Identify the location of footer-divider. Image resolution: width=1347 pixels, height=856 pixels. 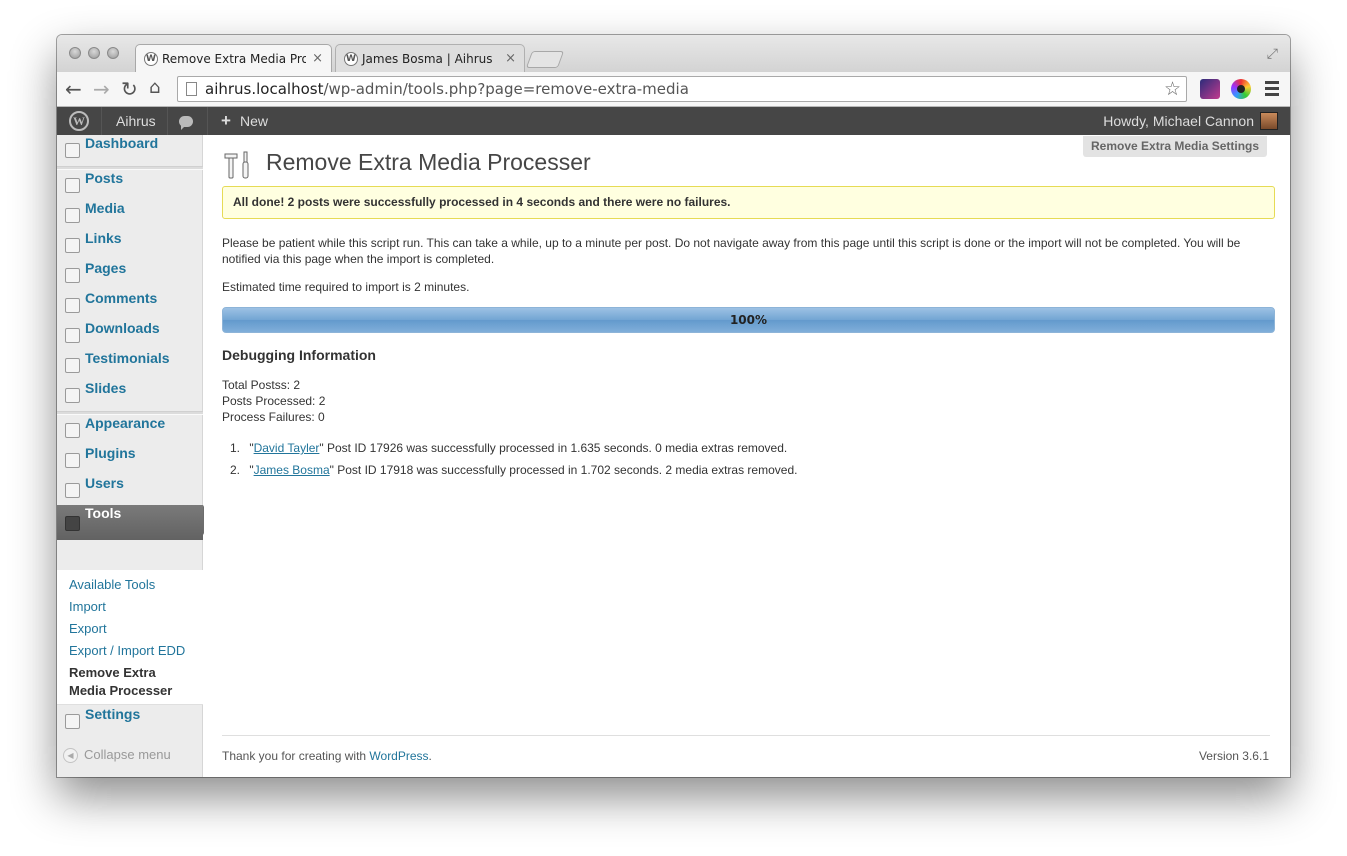
(746, 735).